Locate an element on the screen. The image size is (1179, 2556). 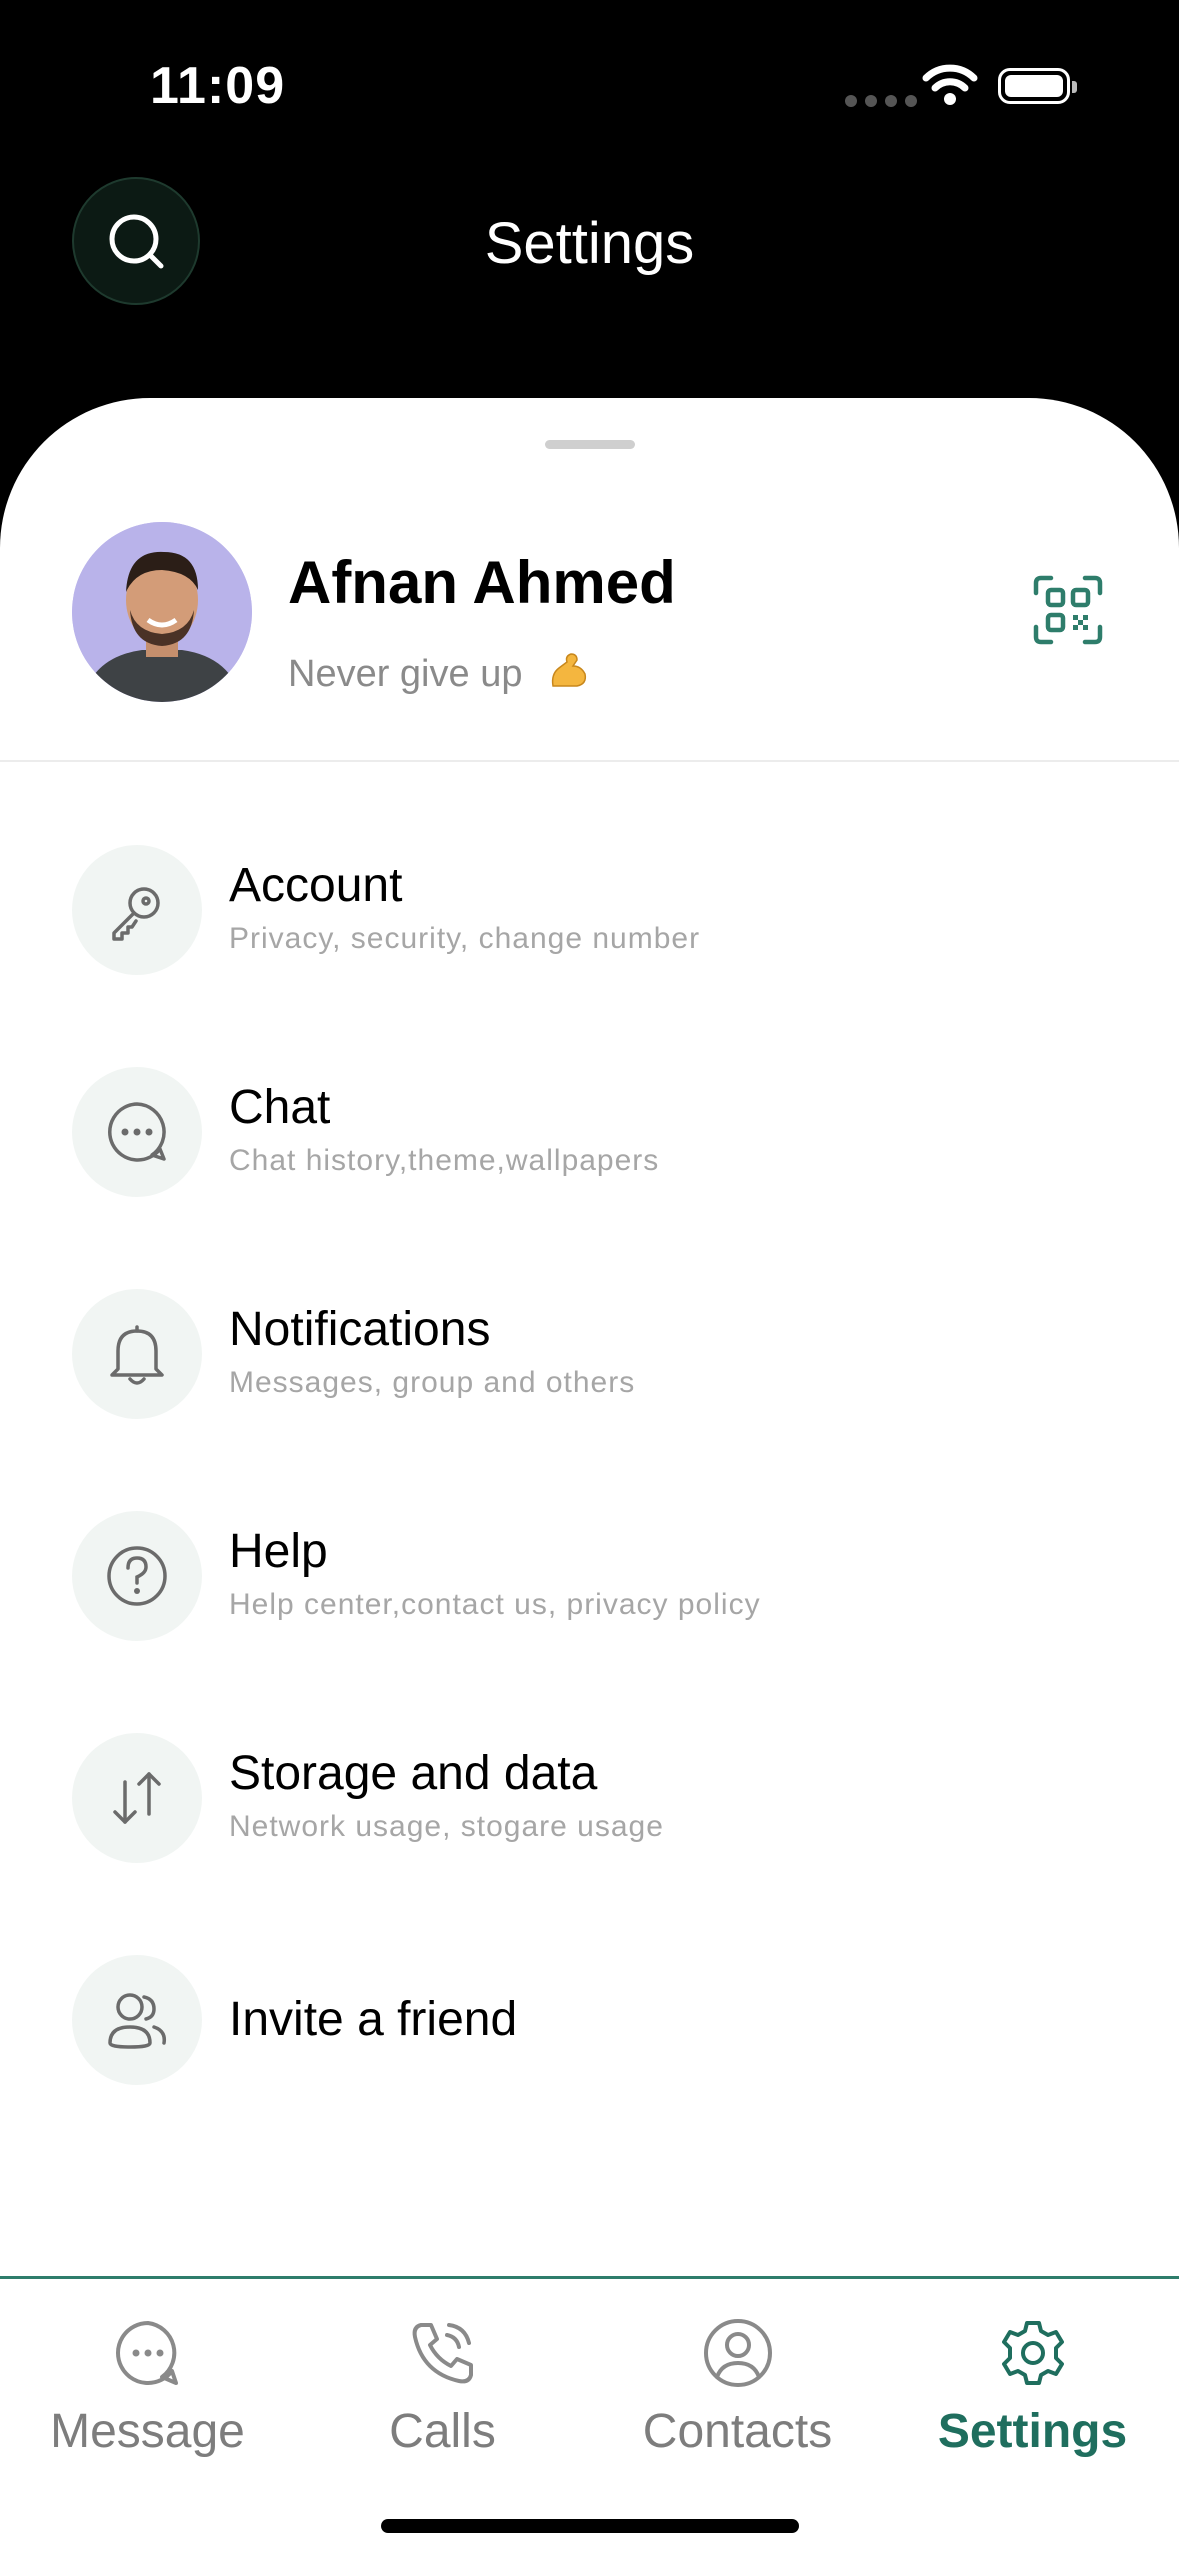
menu-title: Invite a friend is located at coordinates (373, 2019).